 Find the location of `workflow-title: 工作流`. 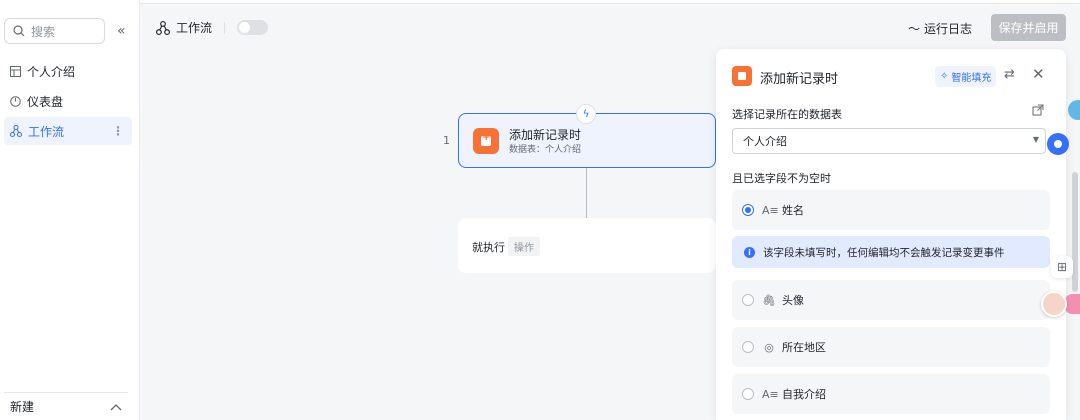

workflow-title: 工作流 is located at coordinates (212, 27).